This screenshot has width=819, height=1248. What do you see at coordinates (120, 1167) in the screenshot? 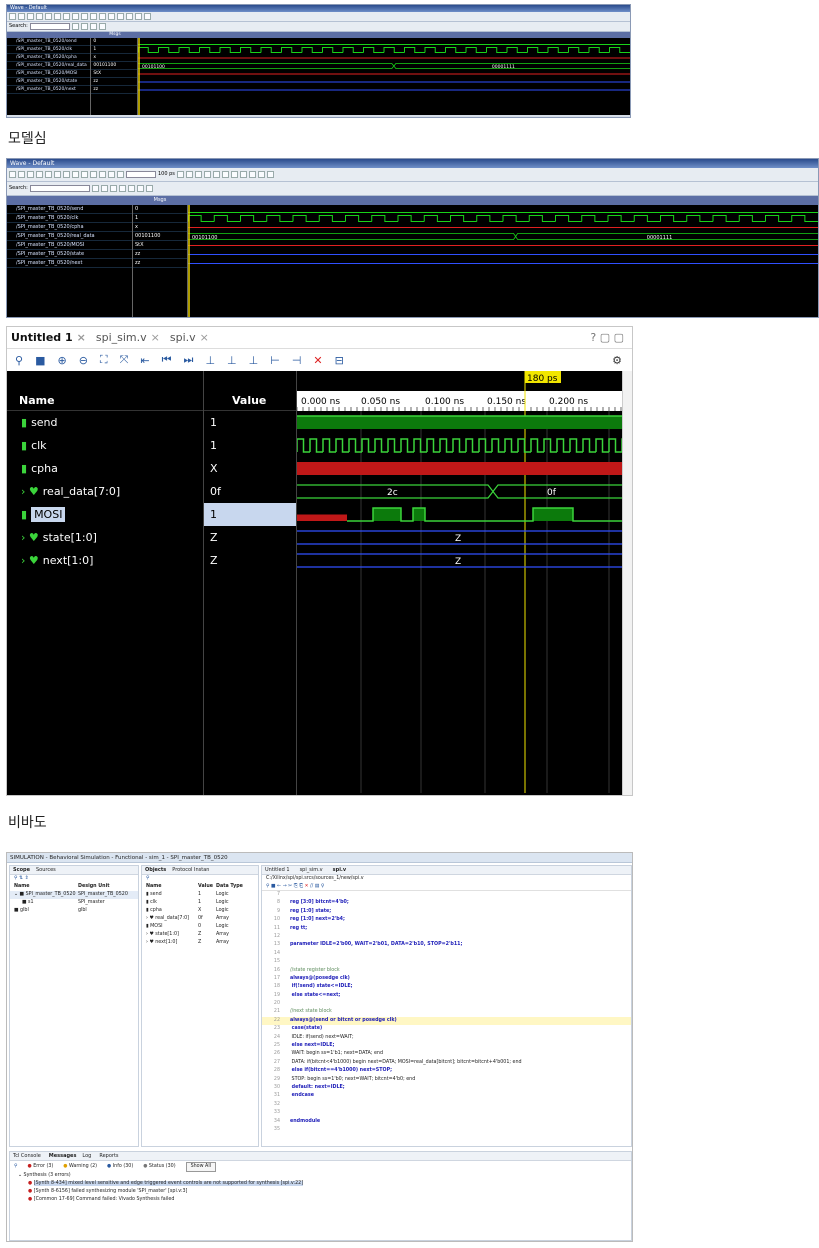
I see `filter-info: ● Info (30)` at bounding box center [120, 1167].